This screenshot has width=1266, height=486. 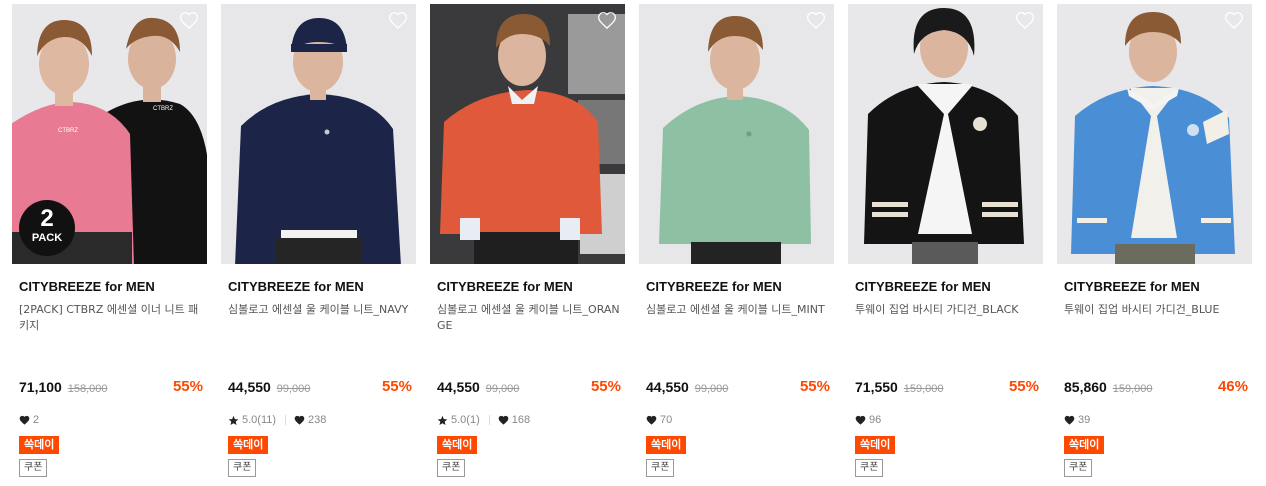 What do you see at coordinates (1077, 420) in the screenshot?
I see `product-meta: 39` at bounding box center [1077, 420].